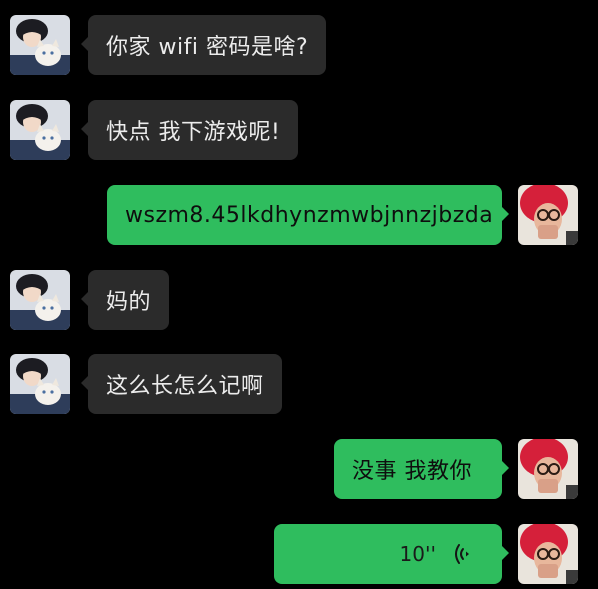 The image size is (598, 589). What do you see at coordinates (417, 554) in the screenshot?
I see `voice-duration: 10''` at bounding box center [417, 554].